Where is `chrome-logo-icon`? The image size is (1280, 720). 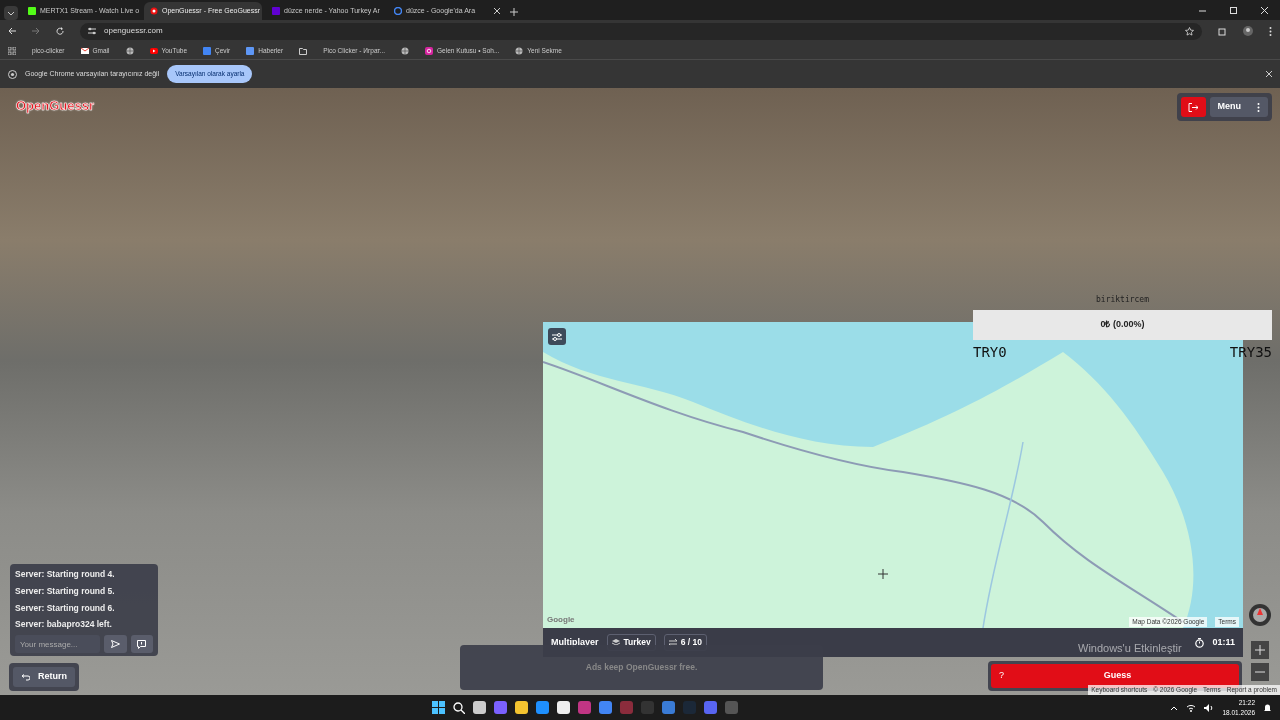 chrome-logo-icon is located at coordinates (12, 74).